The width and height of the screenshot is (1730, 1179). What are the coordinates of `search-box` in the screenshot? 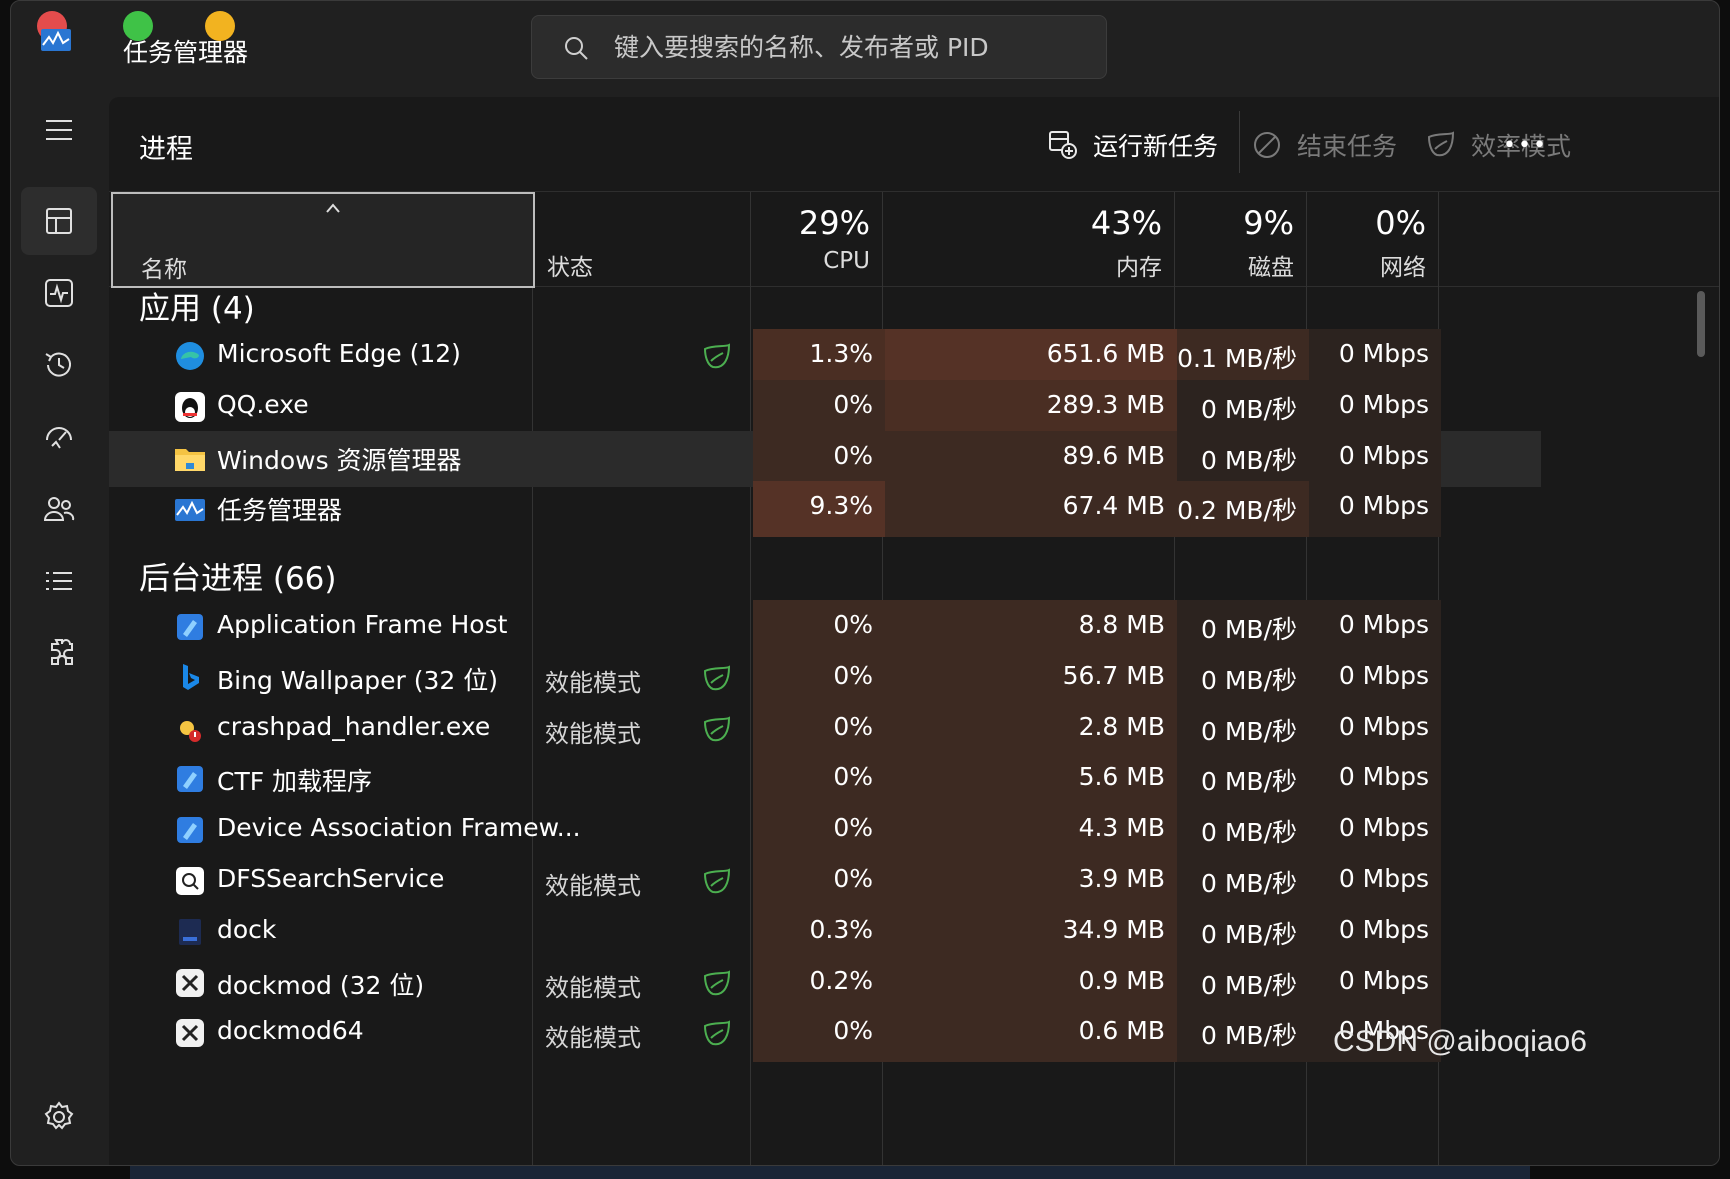 It's located at (819, 47).